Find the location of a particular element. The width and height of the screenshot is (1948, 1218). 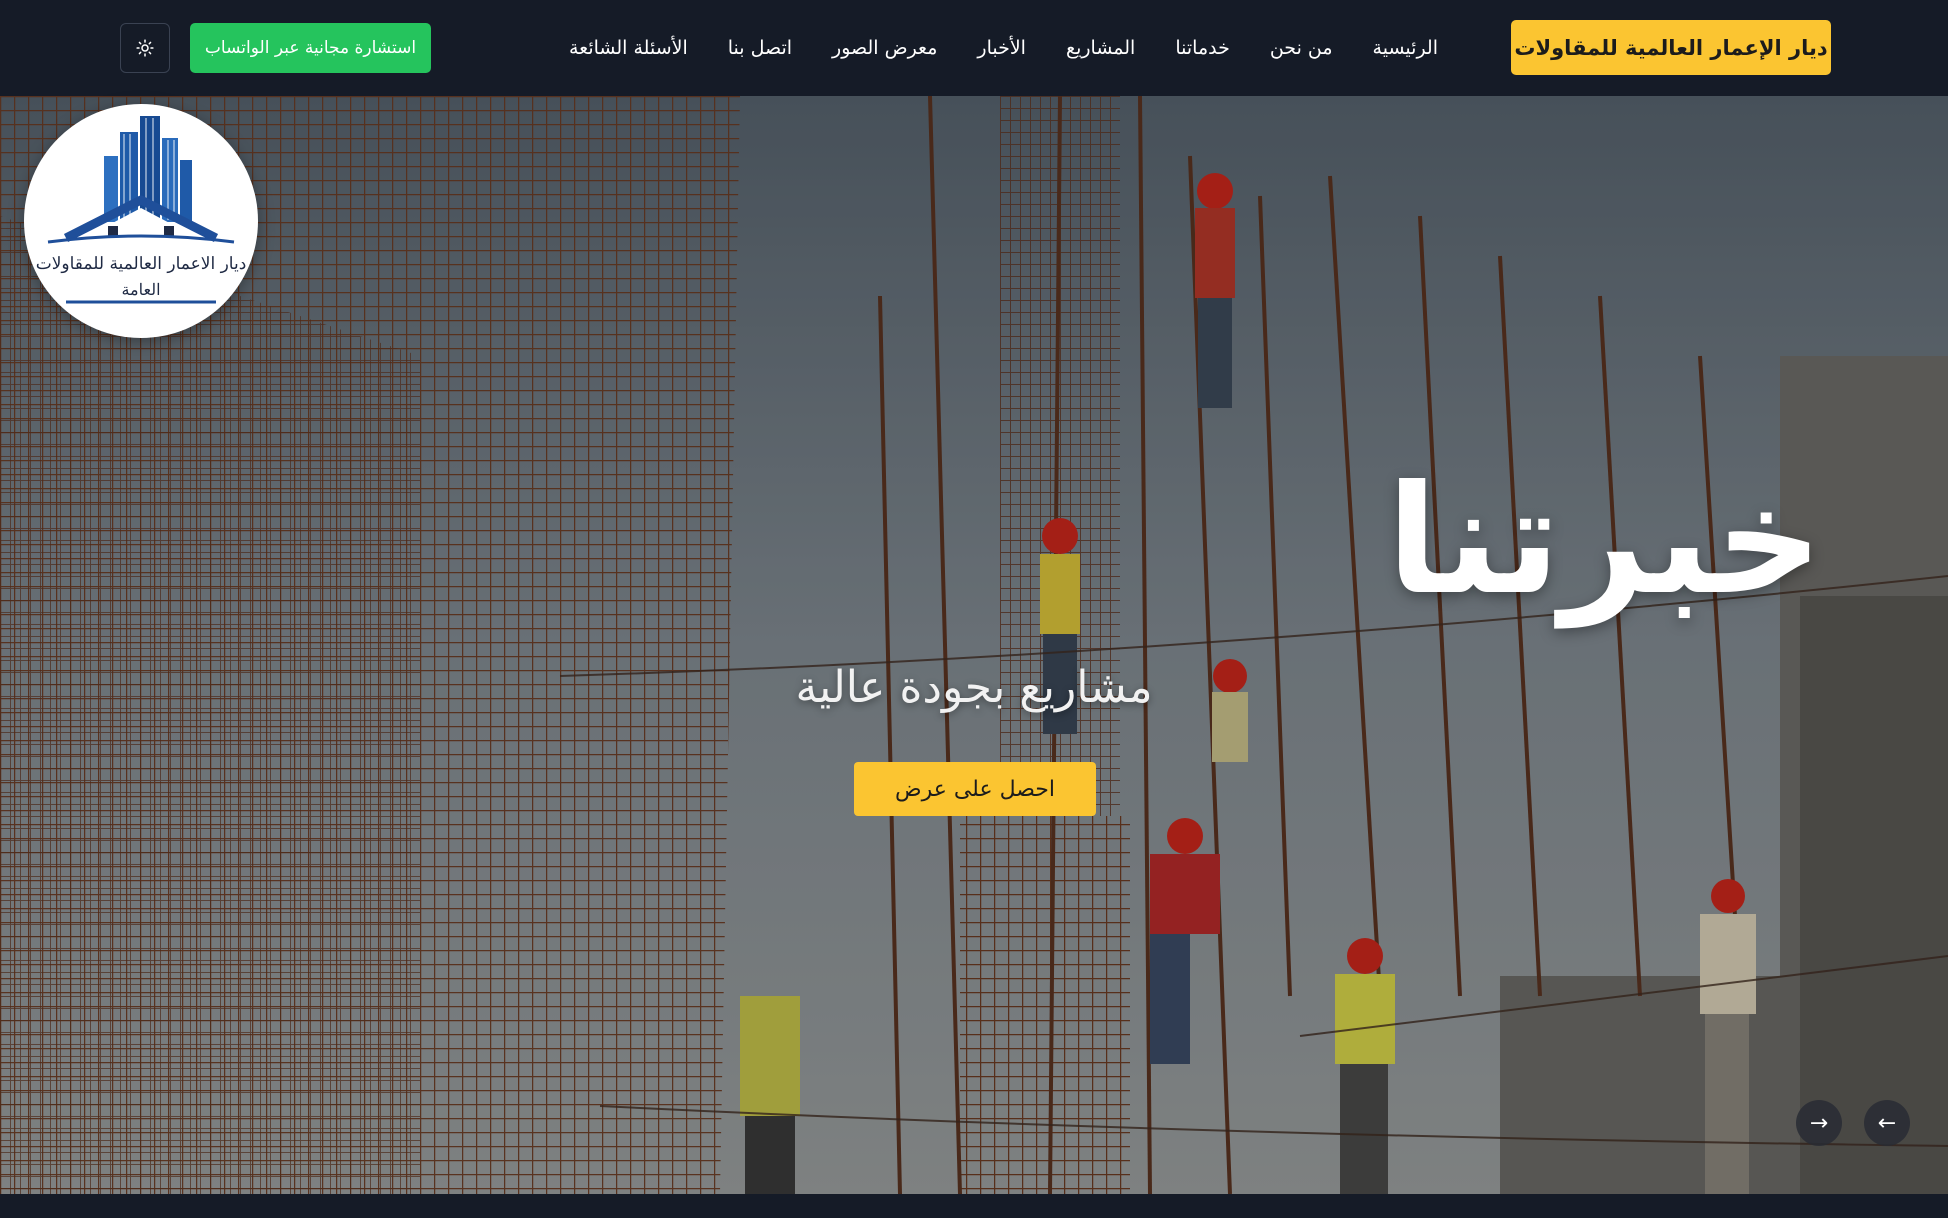

slider-next-arrow-icon: ← is located at coordinates (1887, 1123).